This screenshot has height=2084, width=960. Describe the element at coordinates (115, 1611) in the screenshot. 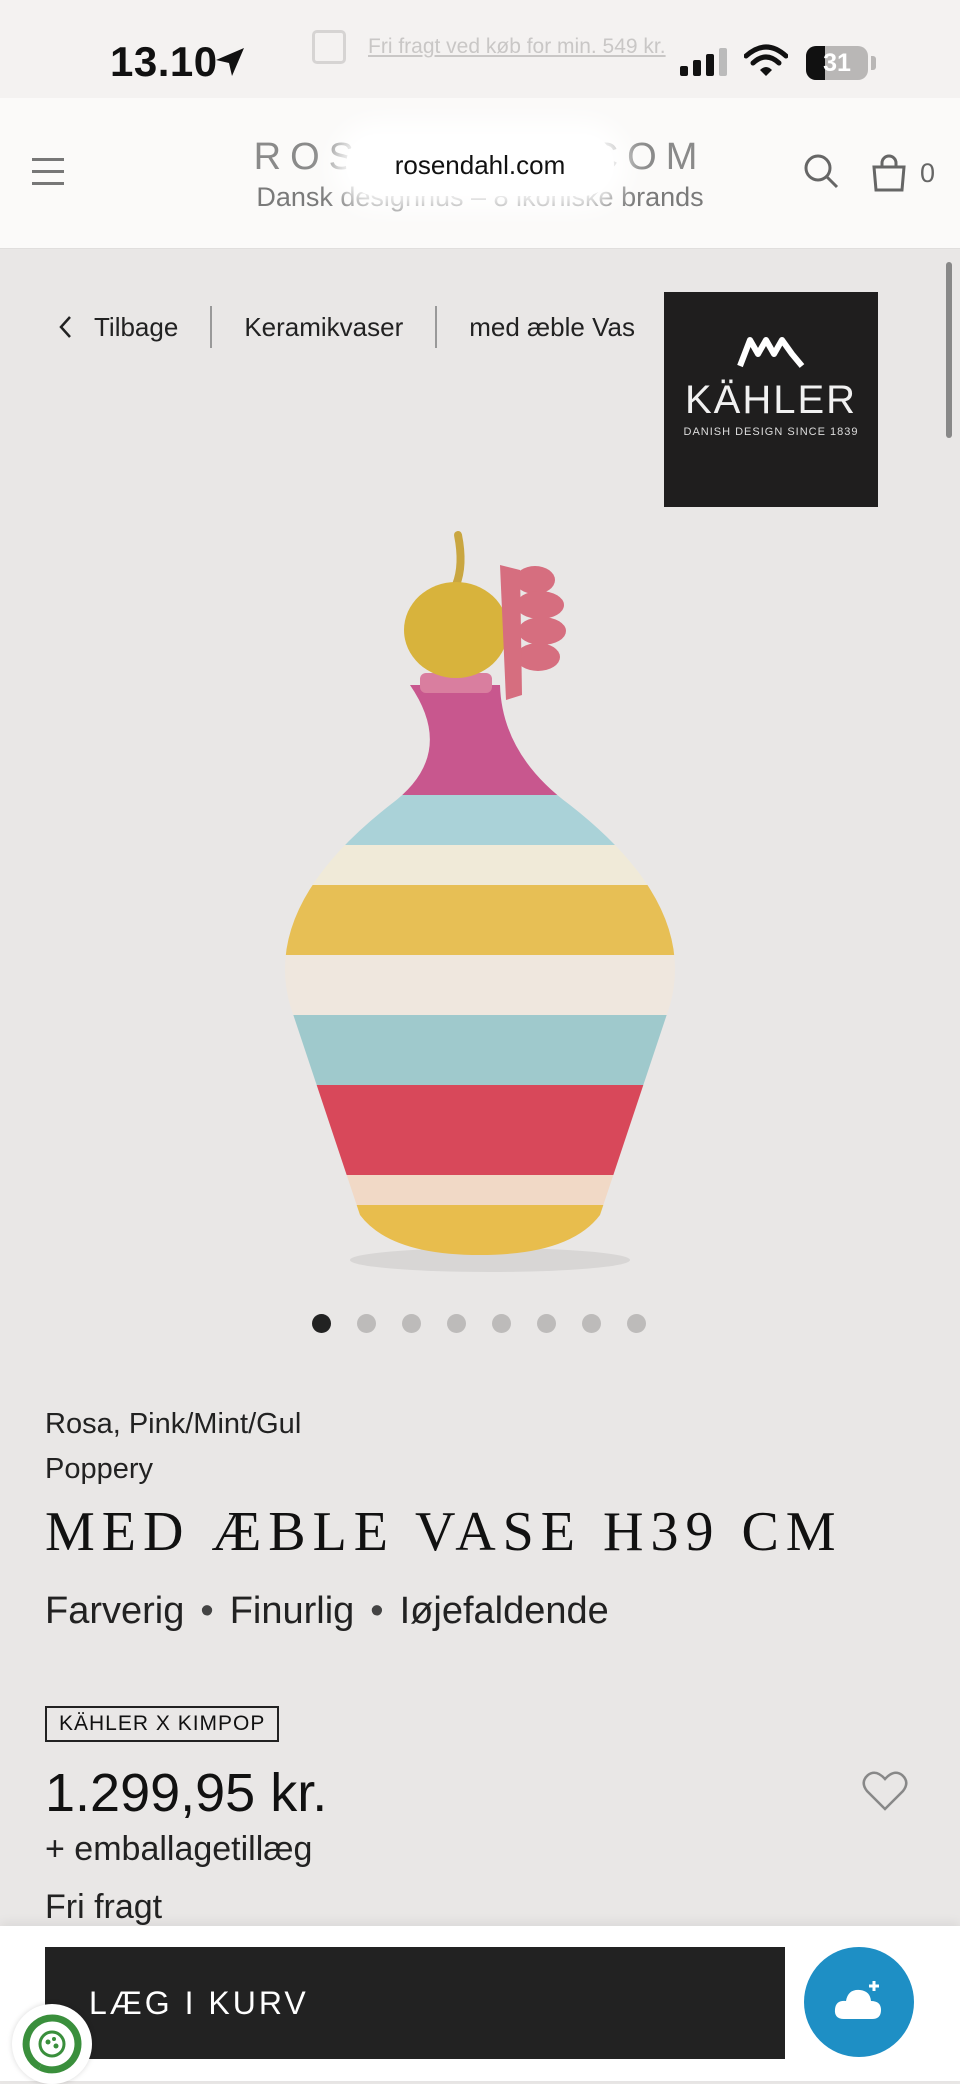

I see `trait: Farverig` at that location.